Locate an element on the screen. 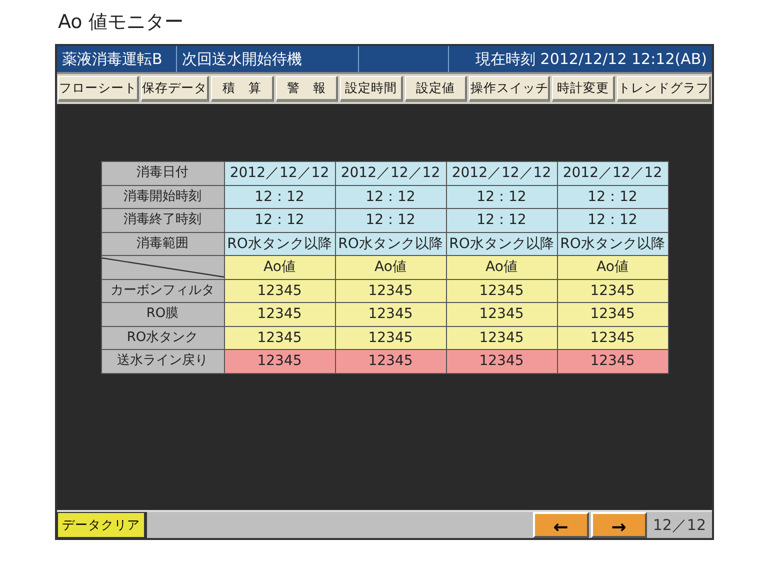  menu-button: 保存データ is located at coordinates (175, 89).